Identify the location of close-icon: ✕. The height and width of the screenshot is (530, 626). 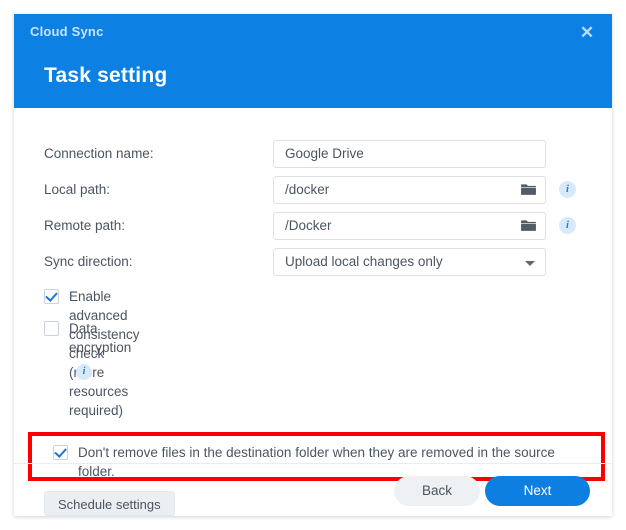
(587, 33).